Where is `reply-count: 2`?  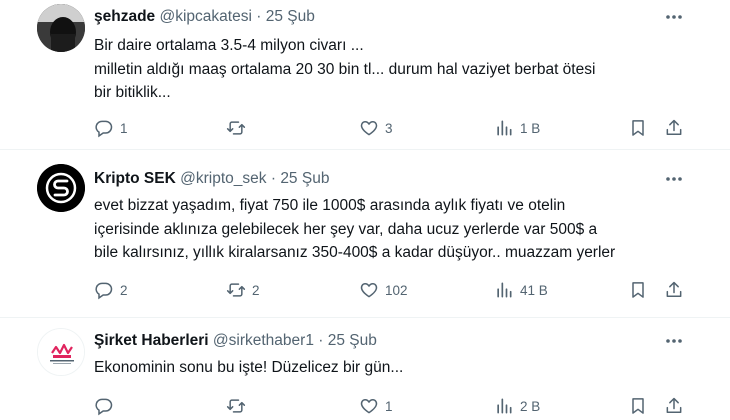
reply-count: 2 is located at coordinates (124, 290).